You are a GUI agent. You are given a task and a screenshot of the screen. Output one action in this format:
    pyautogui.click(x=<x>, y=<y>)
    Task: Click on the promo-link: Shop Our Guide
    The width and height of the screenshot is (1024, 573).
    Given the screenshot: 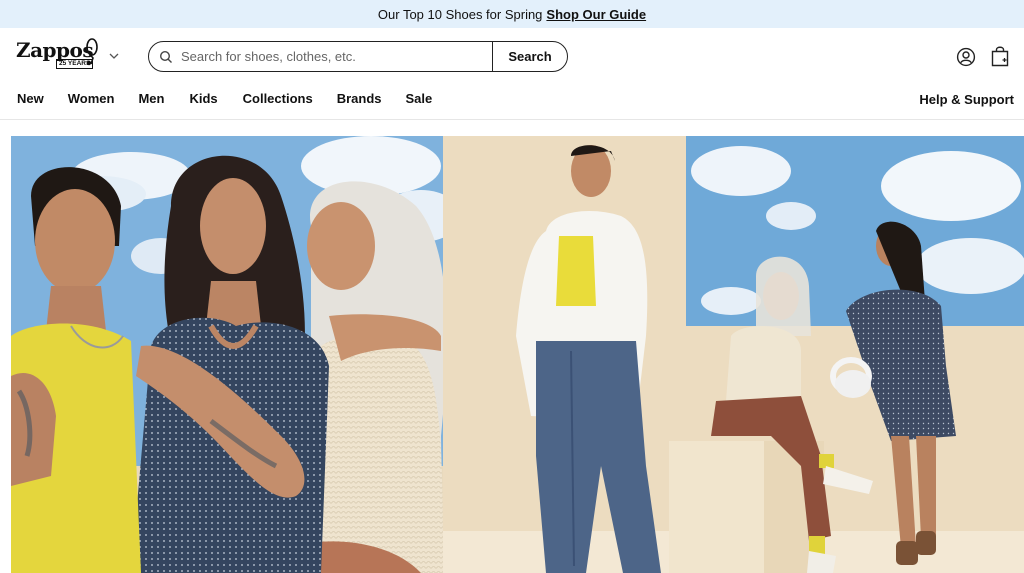 What is the action you would take?
    pyautogui.click(x=596, y=14)
    